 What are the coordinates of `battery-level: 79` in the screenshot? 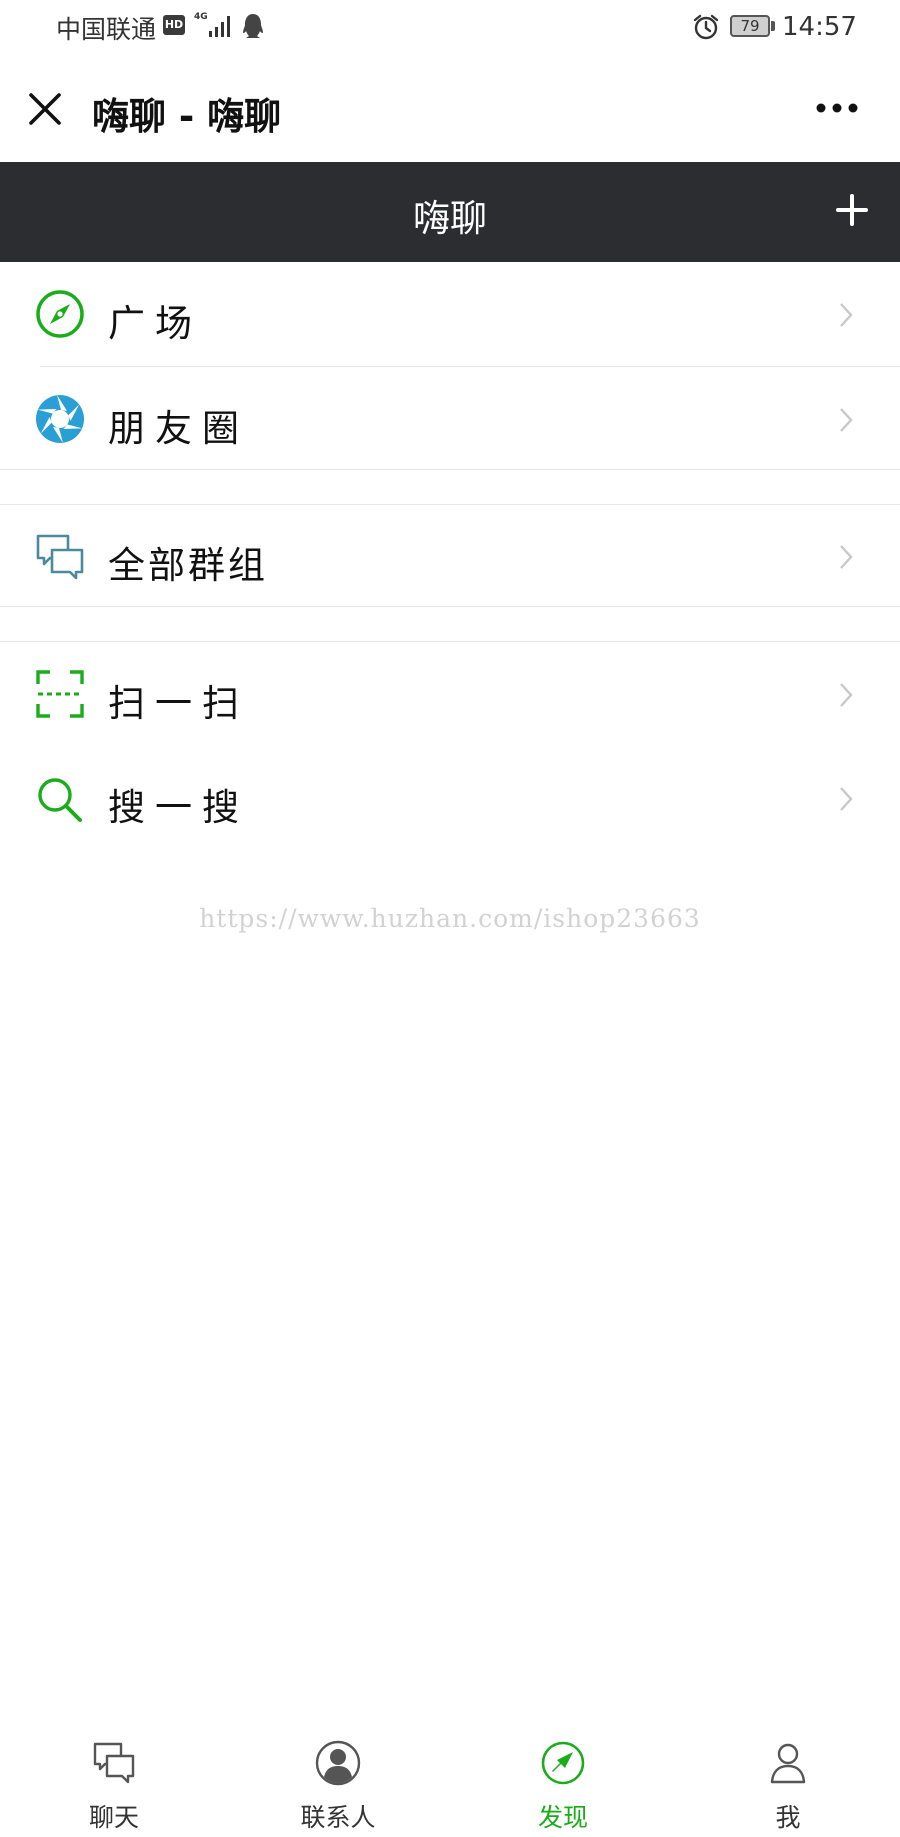 It's located at (750, 26).